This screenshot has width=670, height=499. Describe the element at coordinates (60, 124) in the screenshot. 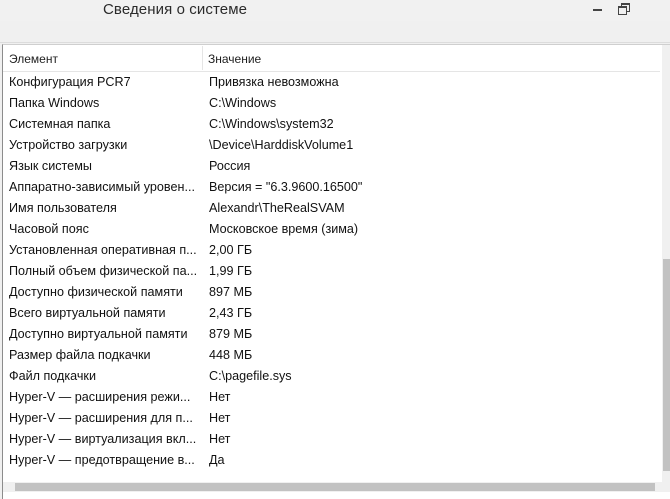

I see `row-element-label: Системная папка` at that location.